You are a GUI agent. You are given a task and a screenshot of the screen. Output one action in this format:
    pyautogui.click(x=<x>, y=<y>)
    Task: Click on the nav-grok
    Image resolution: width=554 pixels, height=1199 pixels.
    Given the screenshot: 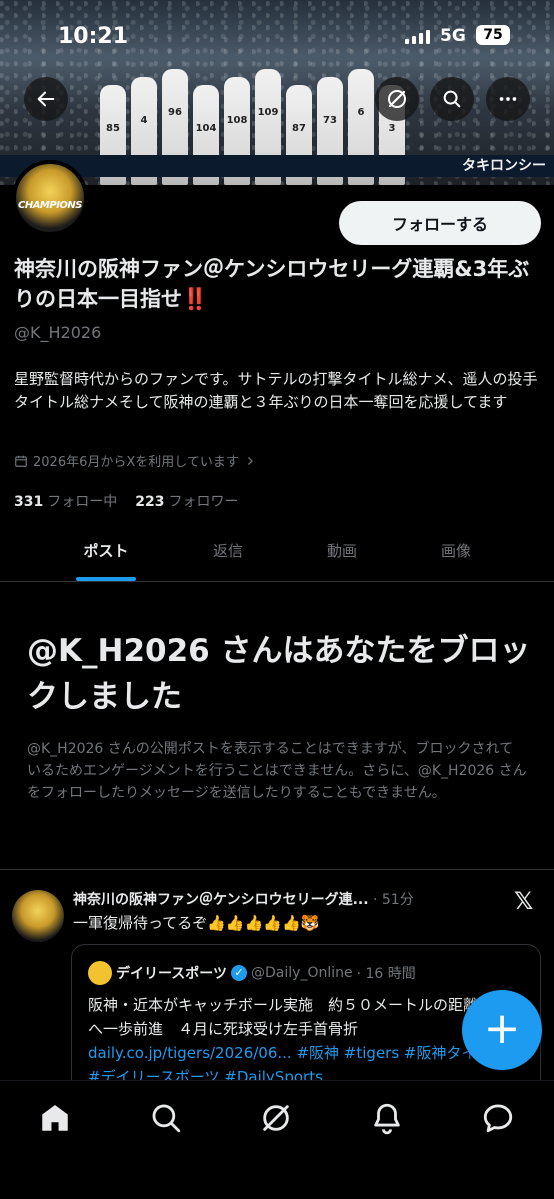 What is the action you would take?
    pyautogui.click(x=276, y=1118)
    